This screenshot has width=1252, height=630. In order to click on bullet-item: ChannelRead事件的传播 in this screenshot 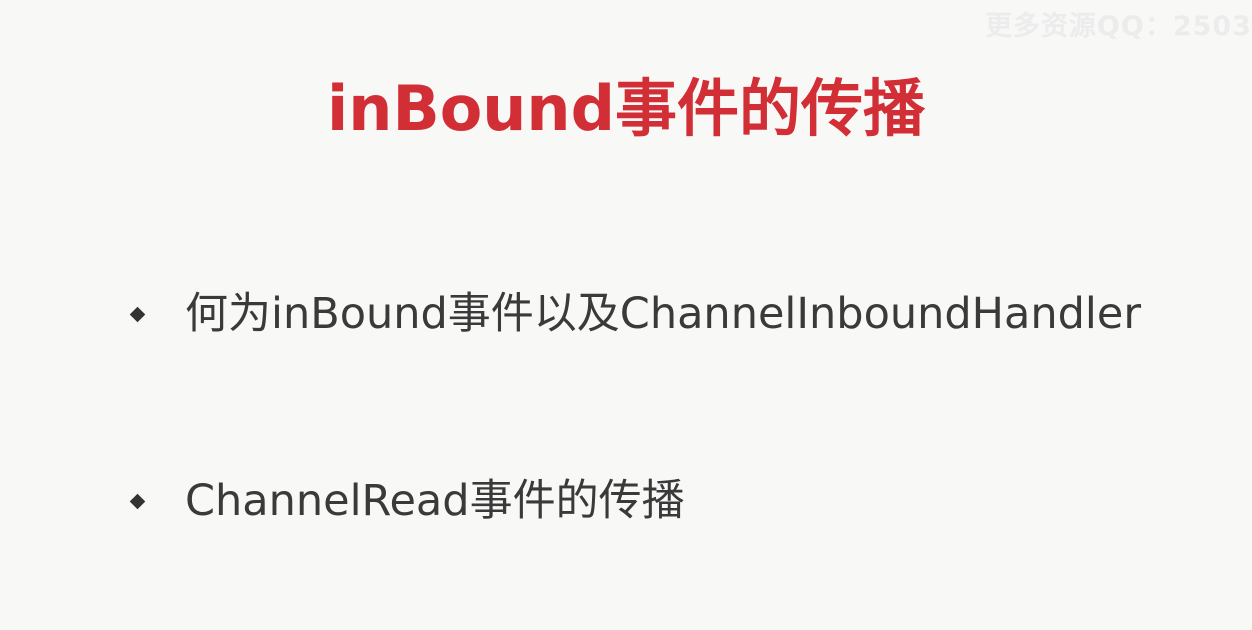, I will do `click(407, 501)`.